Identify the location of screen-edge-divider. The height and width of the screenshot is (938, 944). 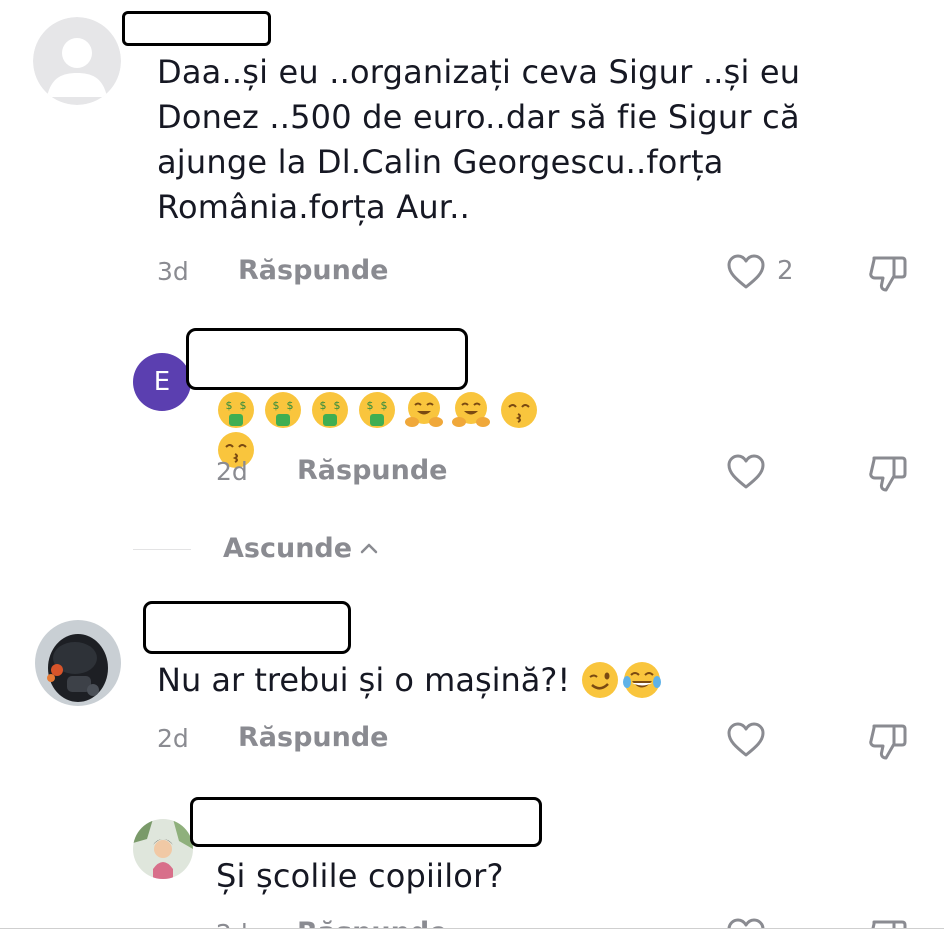
(472, 928).